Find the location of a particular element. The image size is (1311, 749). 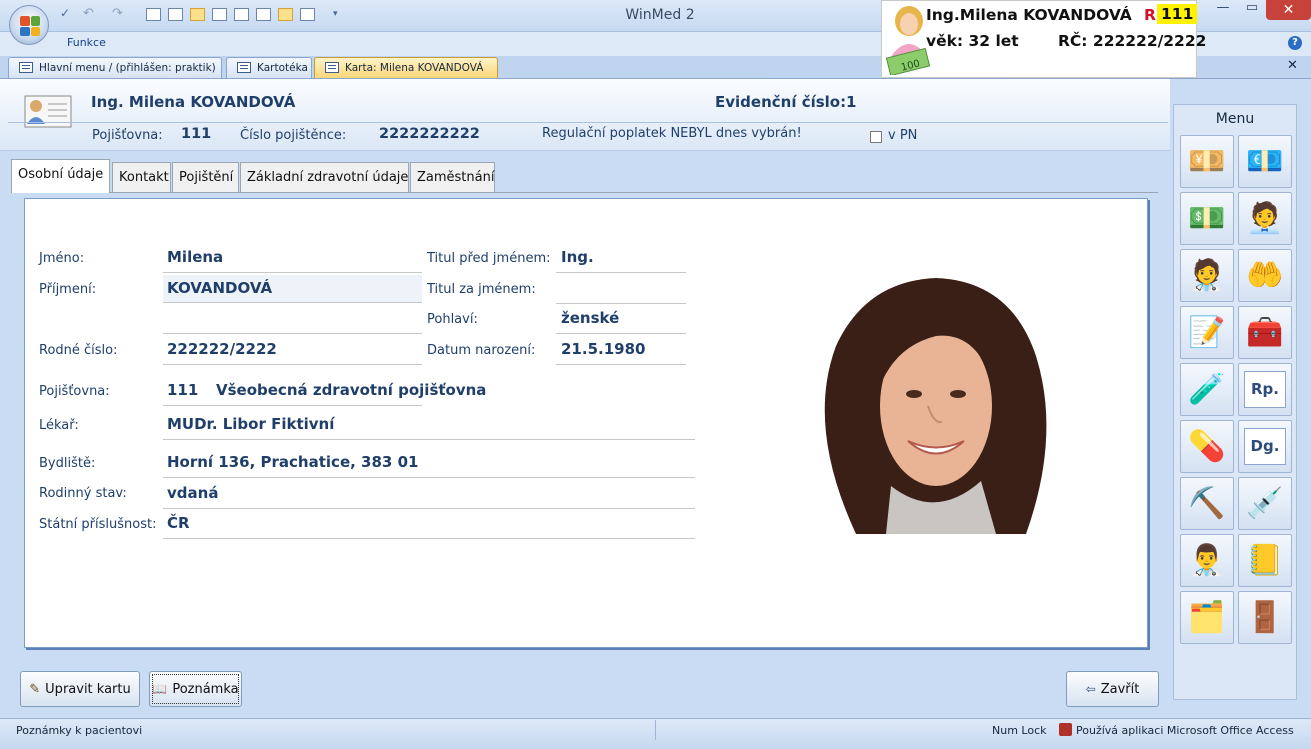

tab-pojisteni: Pojištění is located at coordinates (205, 177).